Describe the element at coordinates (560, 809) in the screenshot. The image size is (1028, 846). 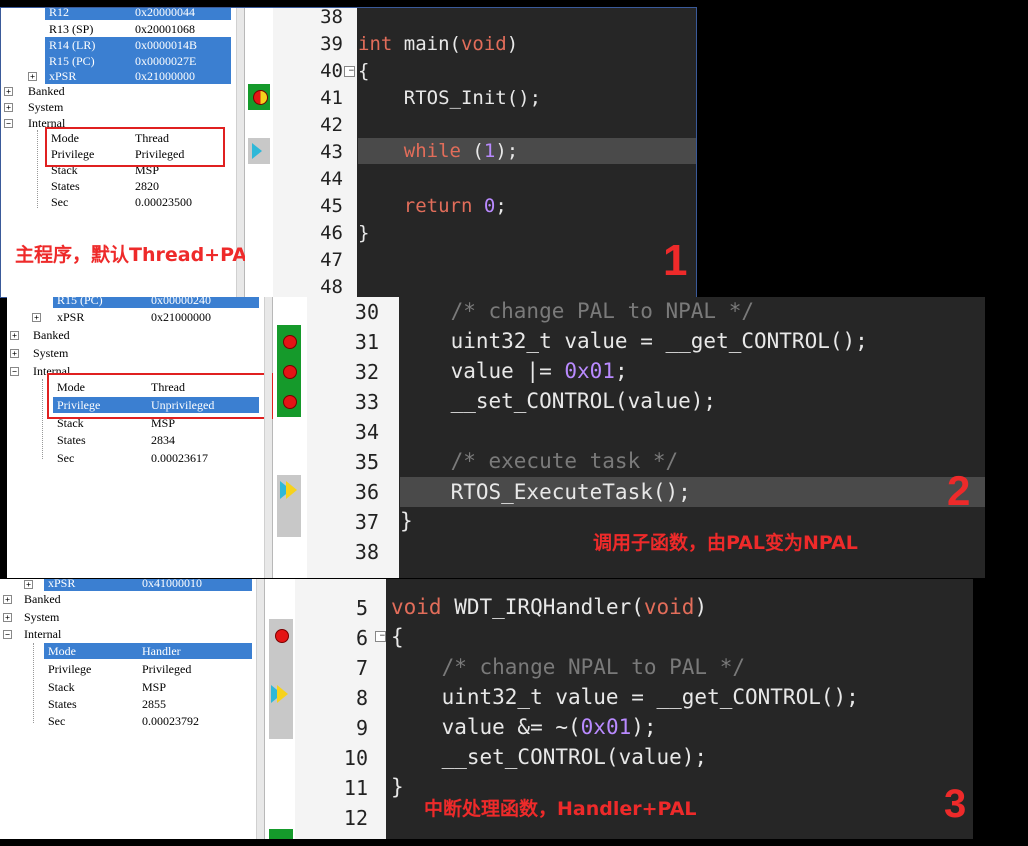
I see `annotation-text: 中断处理函数，Handler+PAL` at that location.